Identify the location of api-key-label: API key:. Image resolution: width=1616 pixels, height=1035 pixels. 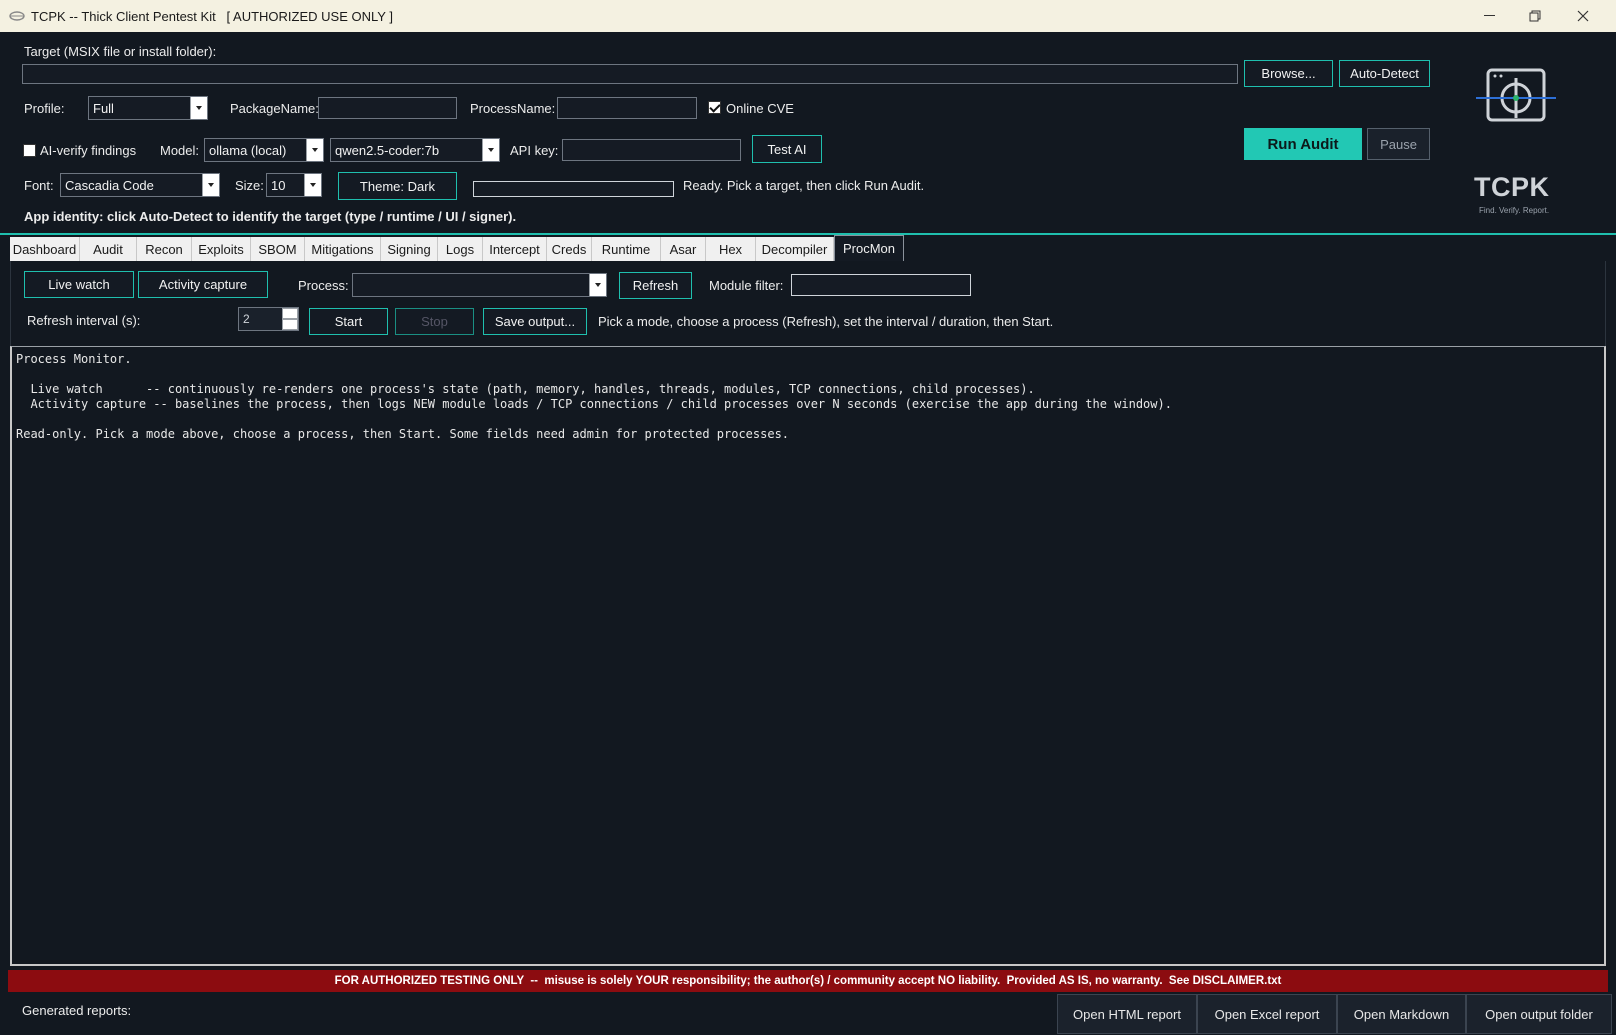
(534, 150).